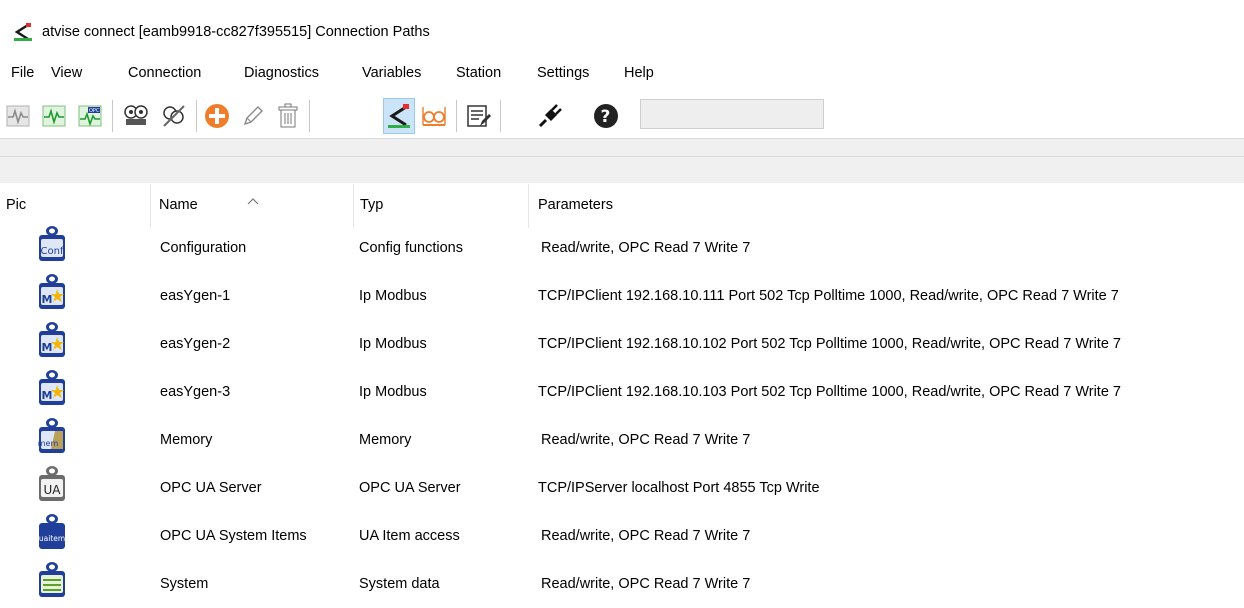 This screenshot has width=1244, height=608. Describe the element at coordinates (195, 296) in the screenshot. I see `row-name: easYgen-1` at that location.